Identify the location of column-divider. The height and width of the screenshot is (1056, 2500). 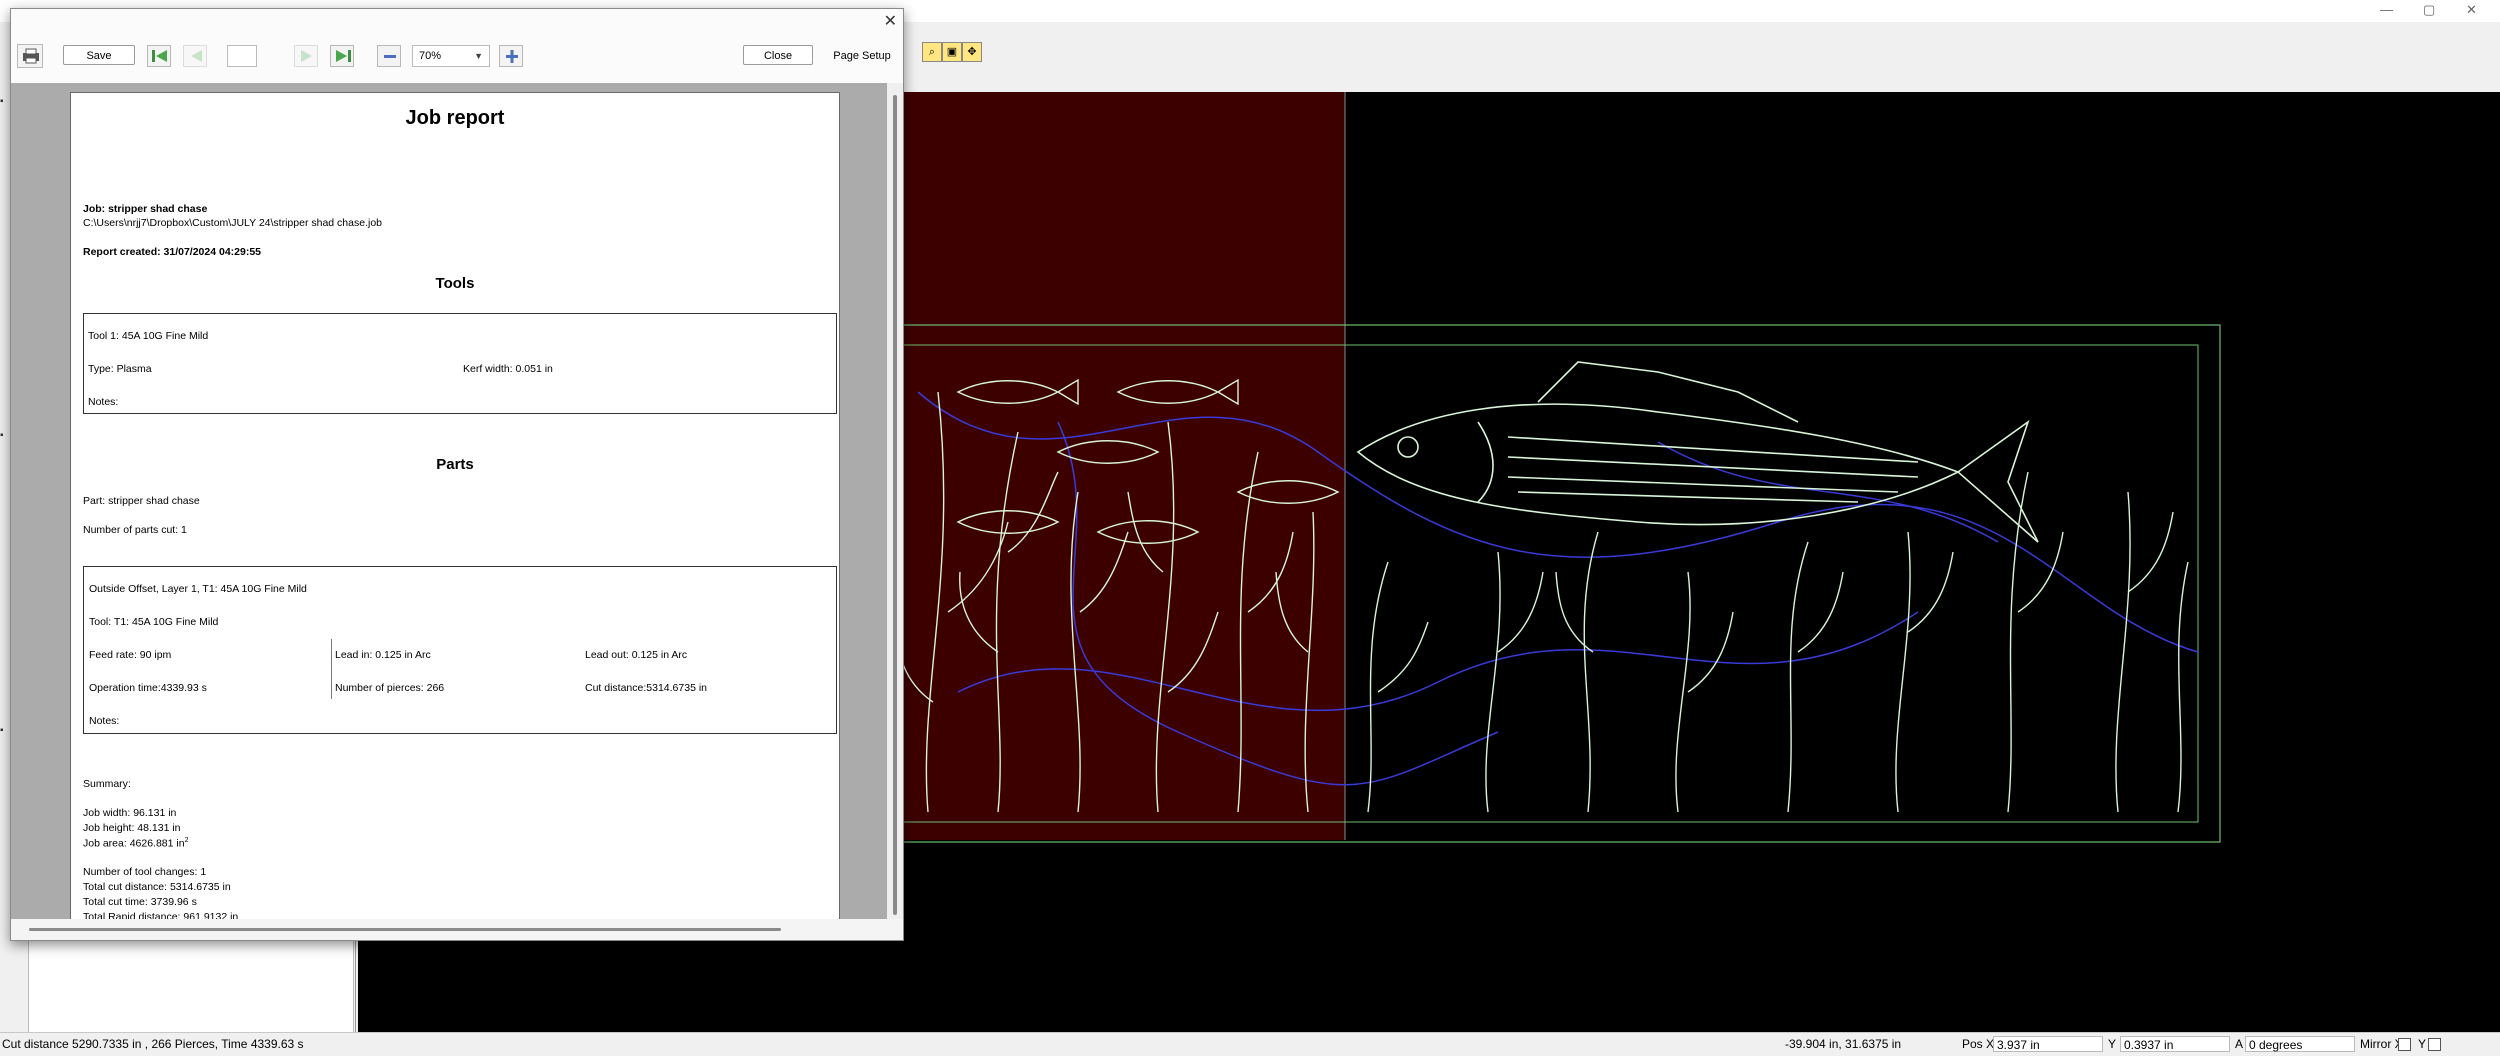
(331, 669).